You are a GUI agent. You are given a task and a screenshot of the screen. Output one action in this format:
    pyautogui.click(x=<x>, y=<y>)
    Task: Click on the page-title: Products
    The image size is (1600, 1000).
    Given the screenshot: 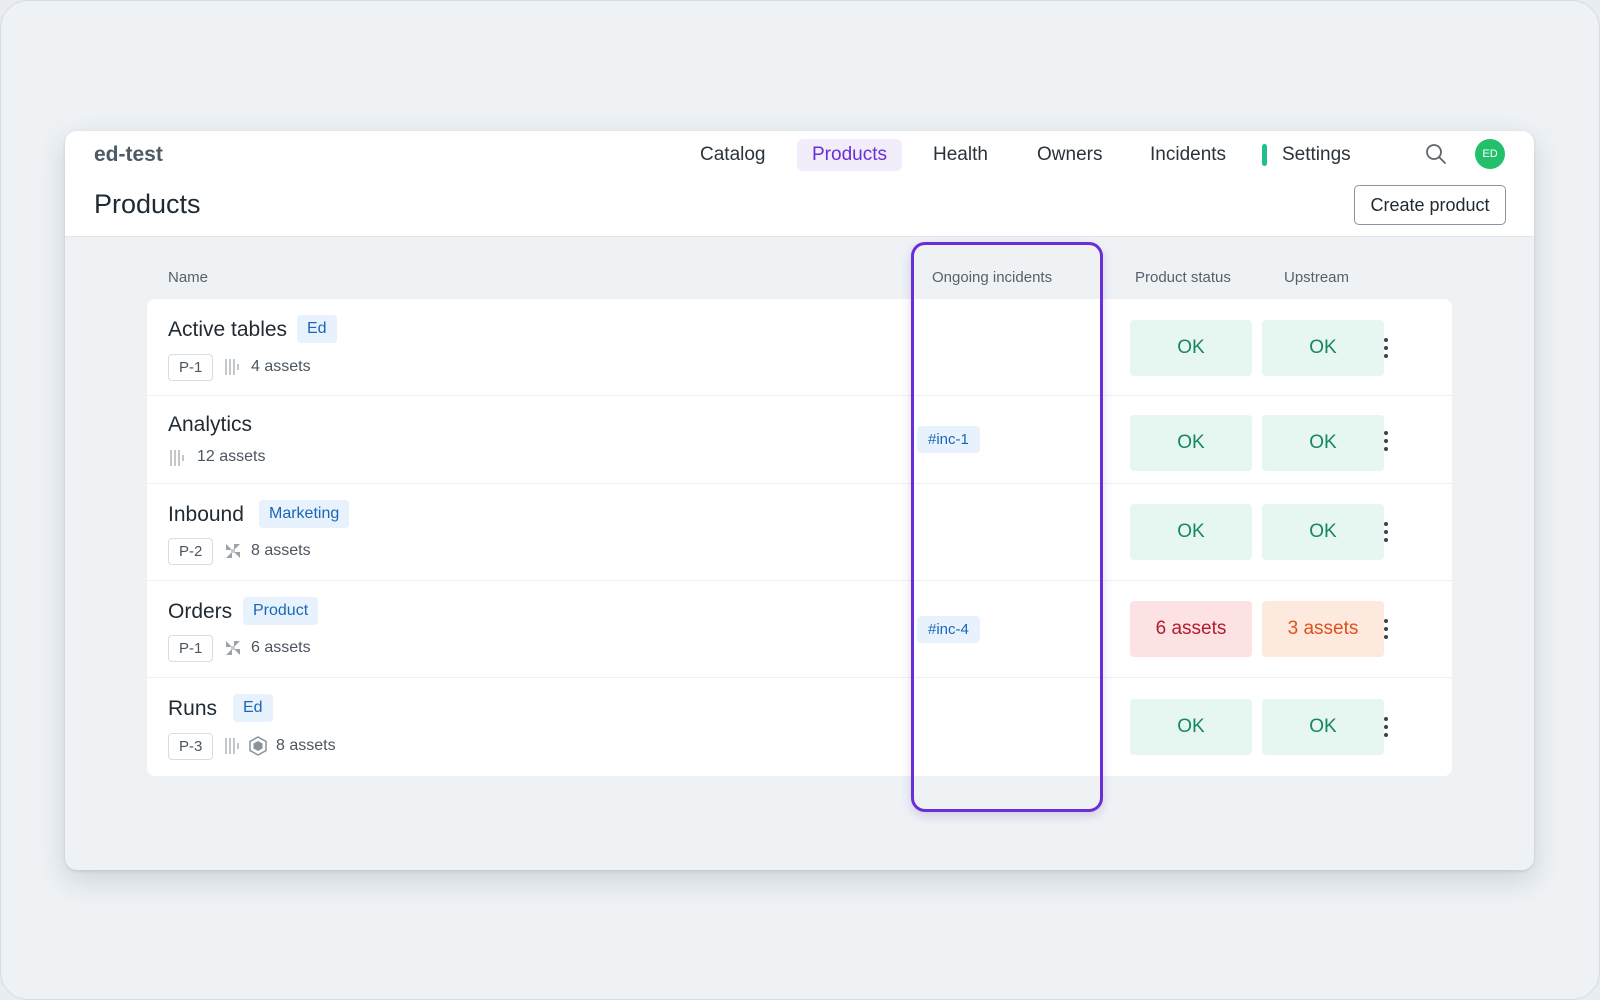 What is the action you would take?
    pyautogui.click(x=147, y=204)
    